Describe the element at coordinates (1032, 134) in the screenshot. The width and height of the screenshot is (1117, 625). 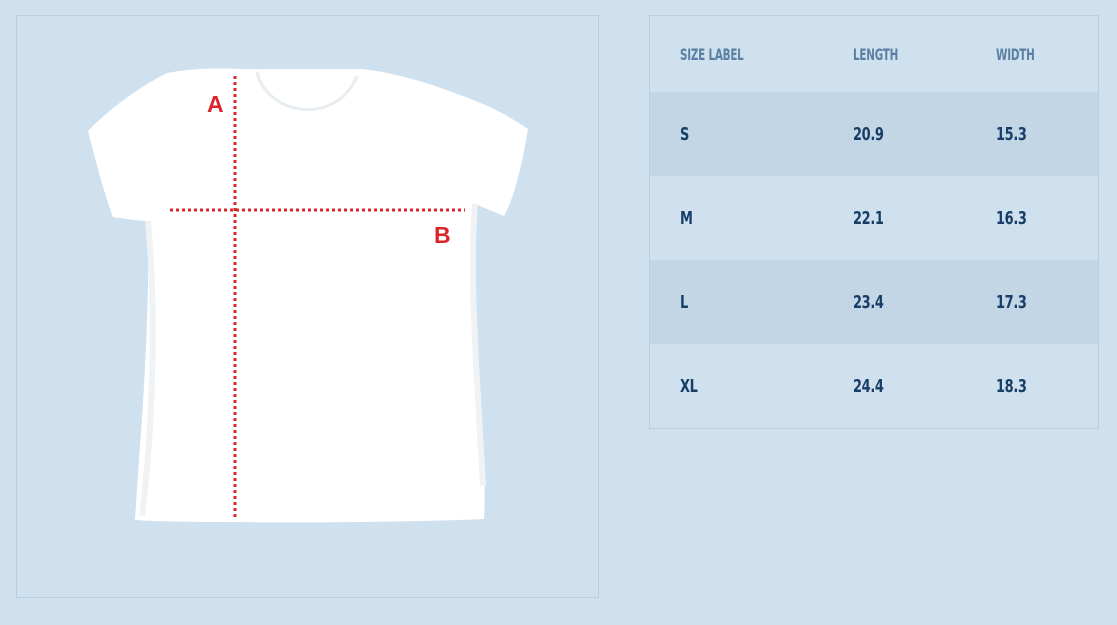
I see `cell-width: 15.3` at that location.